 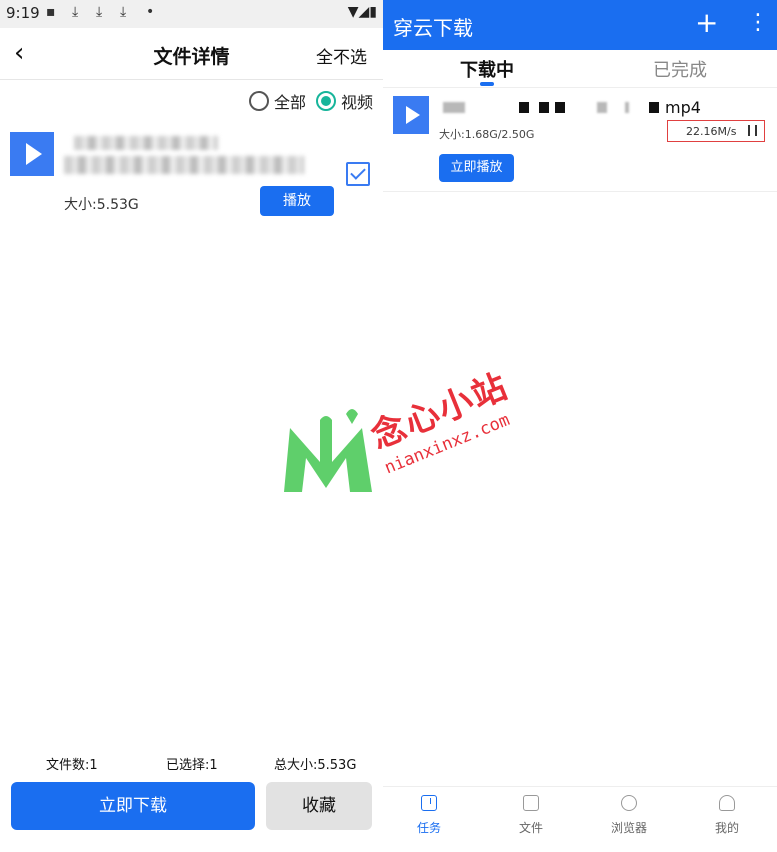 What do you see at coordinates (428, 828) in the screenshot?
I see `nav-tasks-label: 任务` at bounding box center [428, 828].